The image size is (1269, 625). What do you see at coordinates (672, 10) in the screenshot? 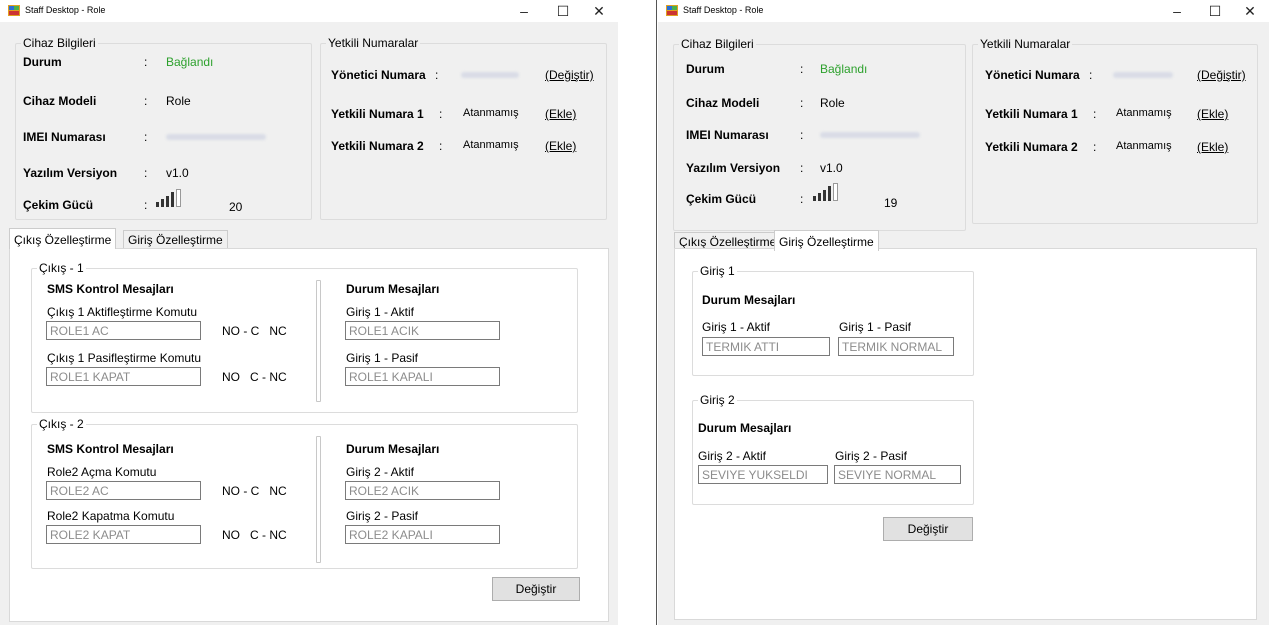
I see `app-icon` at bounding box center [672, 10].